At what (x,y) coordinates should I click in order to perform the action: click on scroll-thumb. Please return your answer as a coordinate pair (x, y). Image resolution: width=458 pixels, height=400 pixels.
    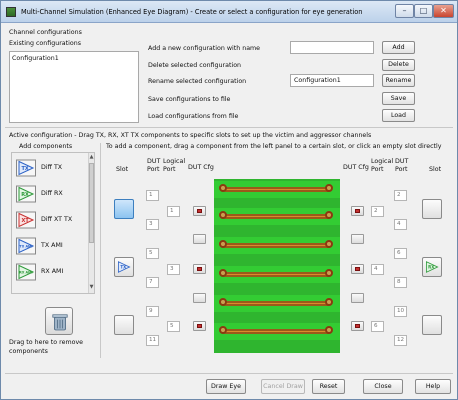
    Looking at the image, I should click on (91, 203).